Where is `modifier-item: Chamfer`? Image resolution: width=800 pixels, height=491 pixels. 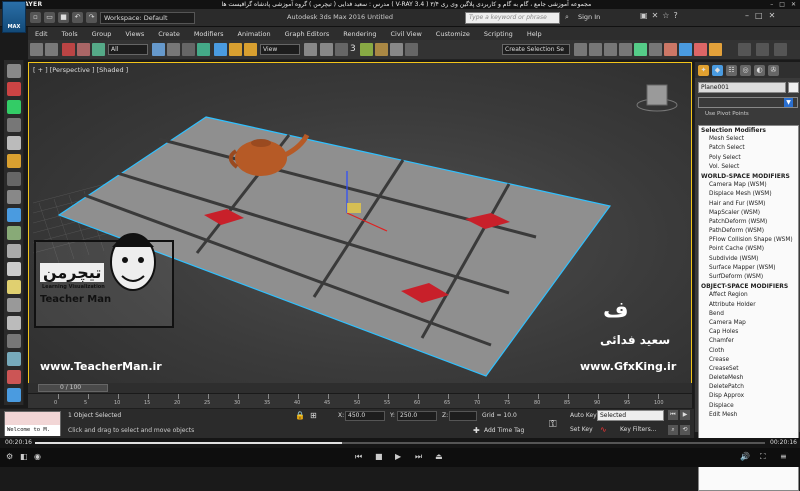 modifier-item: Chamfer is located at coordinates (748, 341).